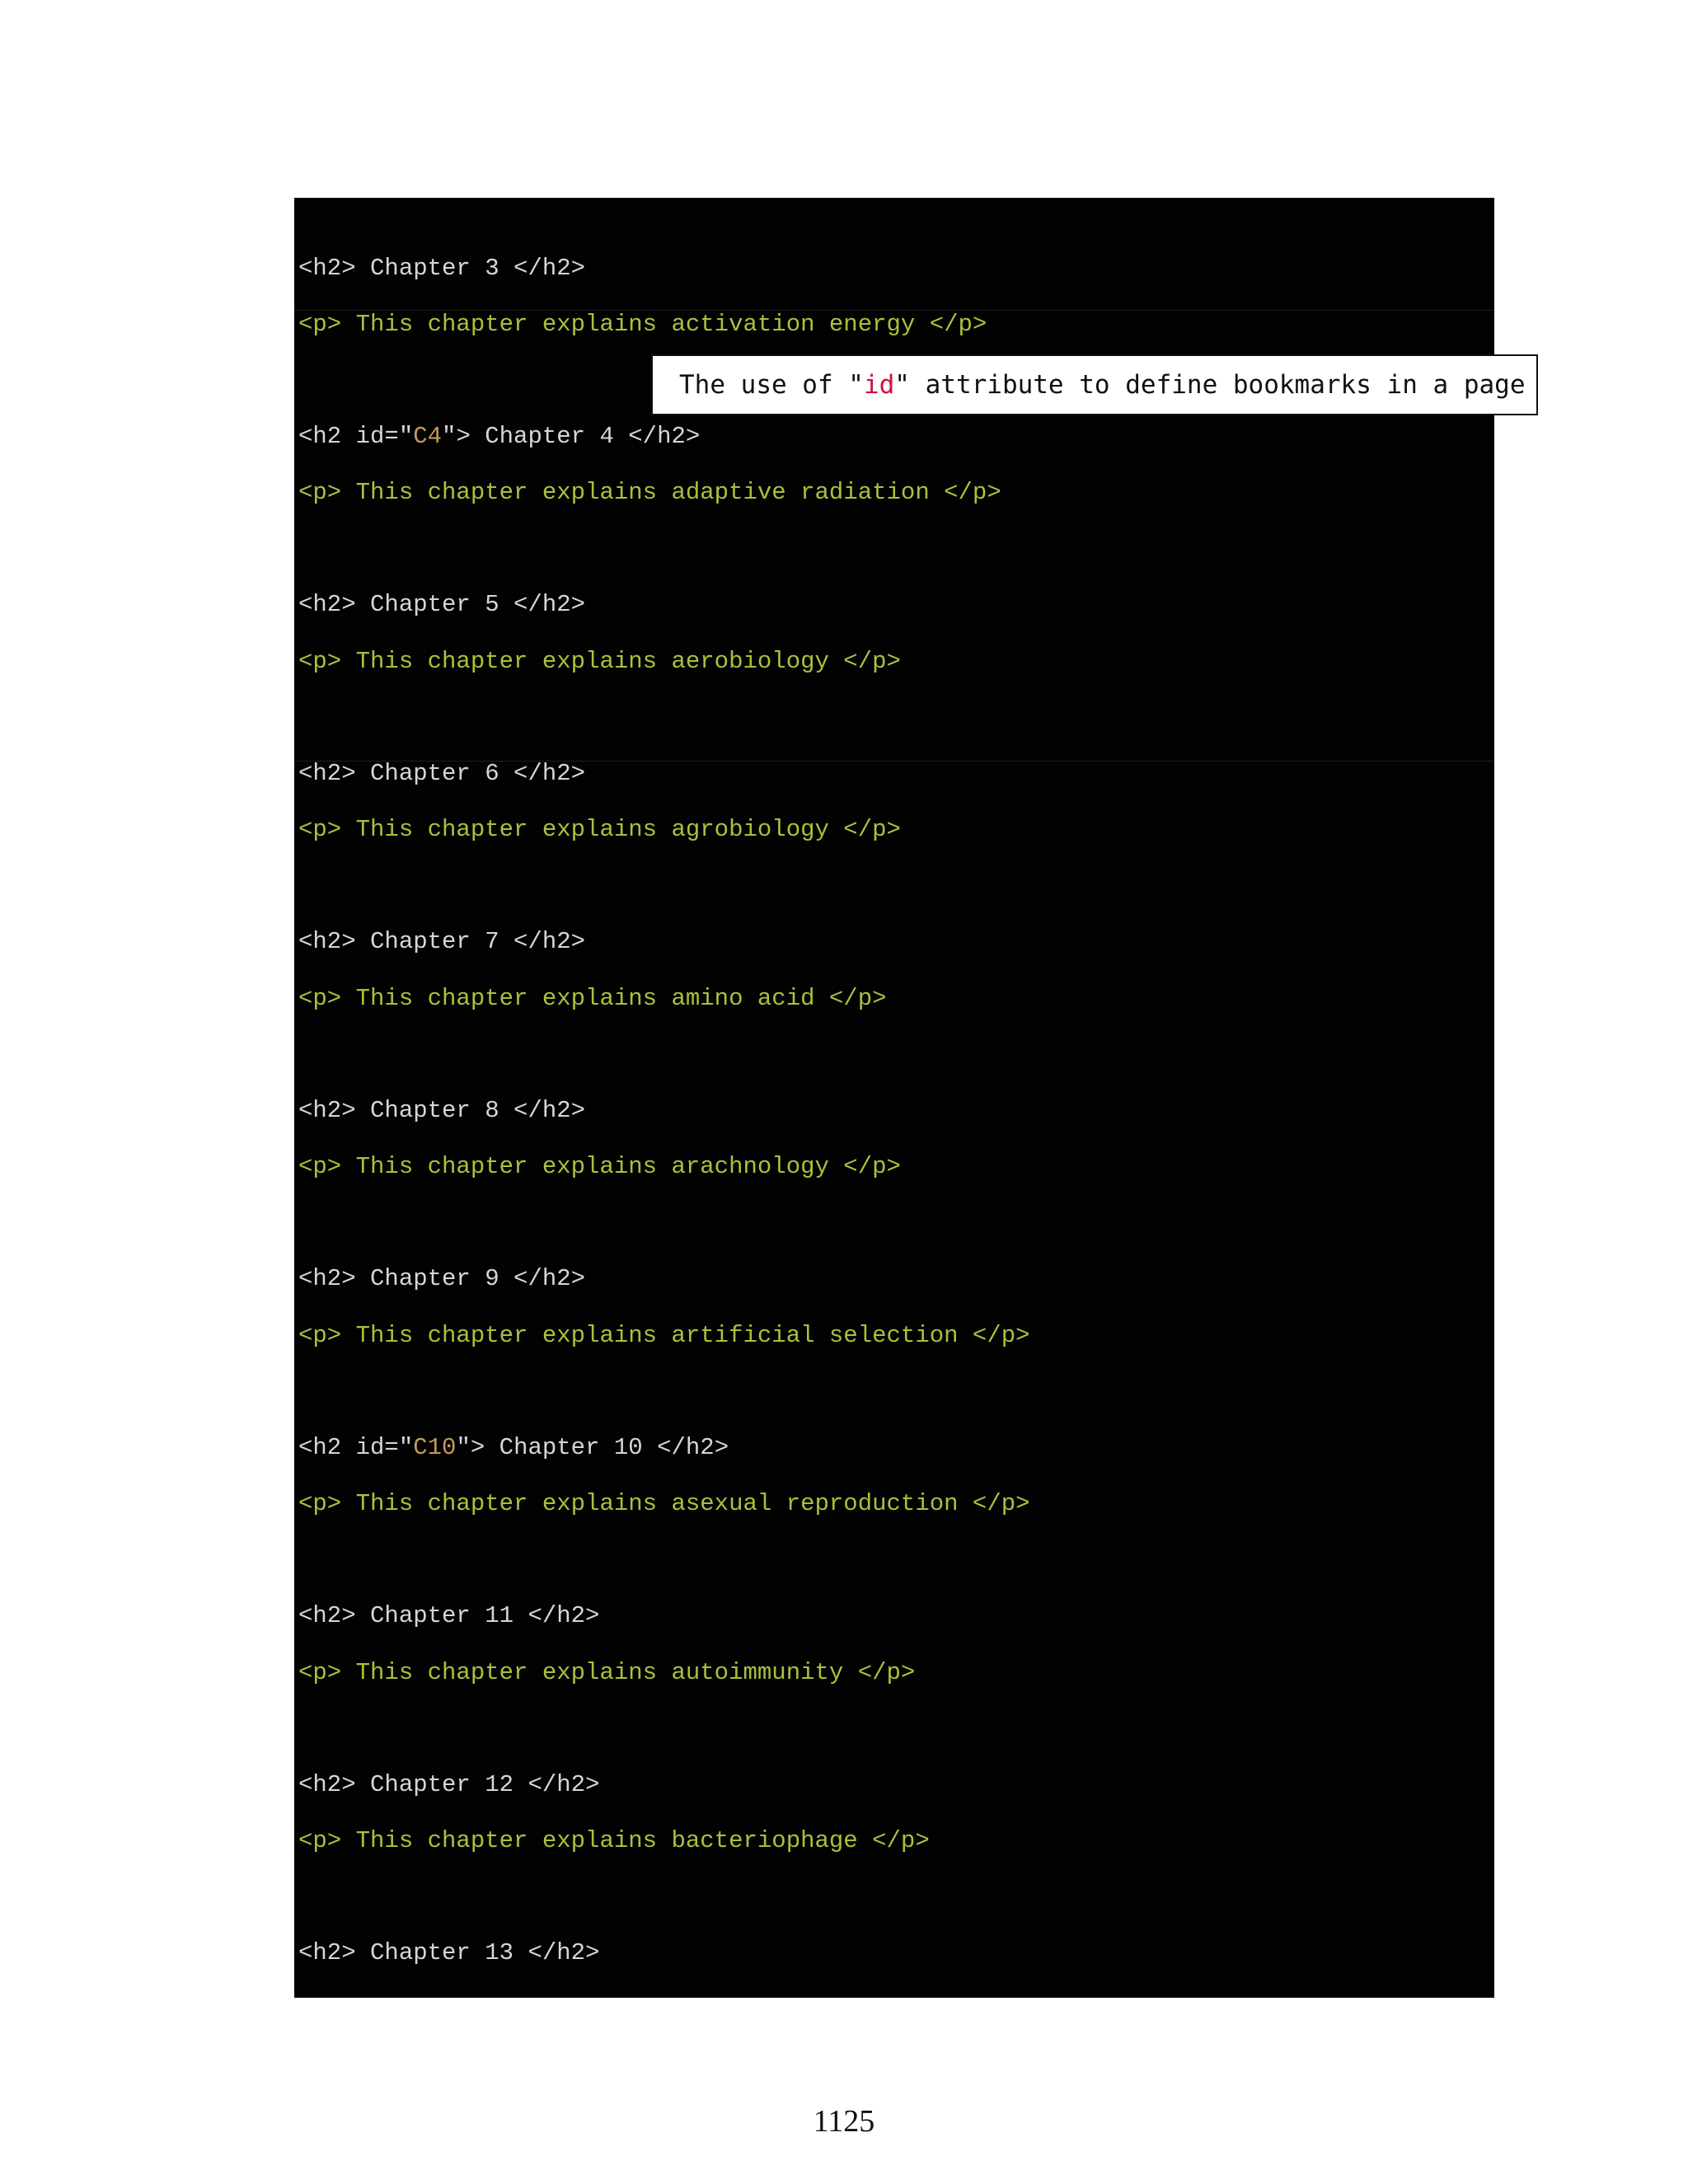 Image resolution: width=1688 pixels, height=2184 pixels. What do you see at coordinates (442, 773) in the screenshot?
I see `code-line-h2: <h2> Chapter 6 </h2>` at bounding box center [442, 773].